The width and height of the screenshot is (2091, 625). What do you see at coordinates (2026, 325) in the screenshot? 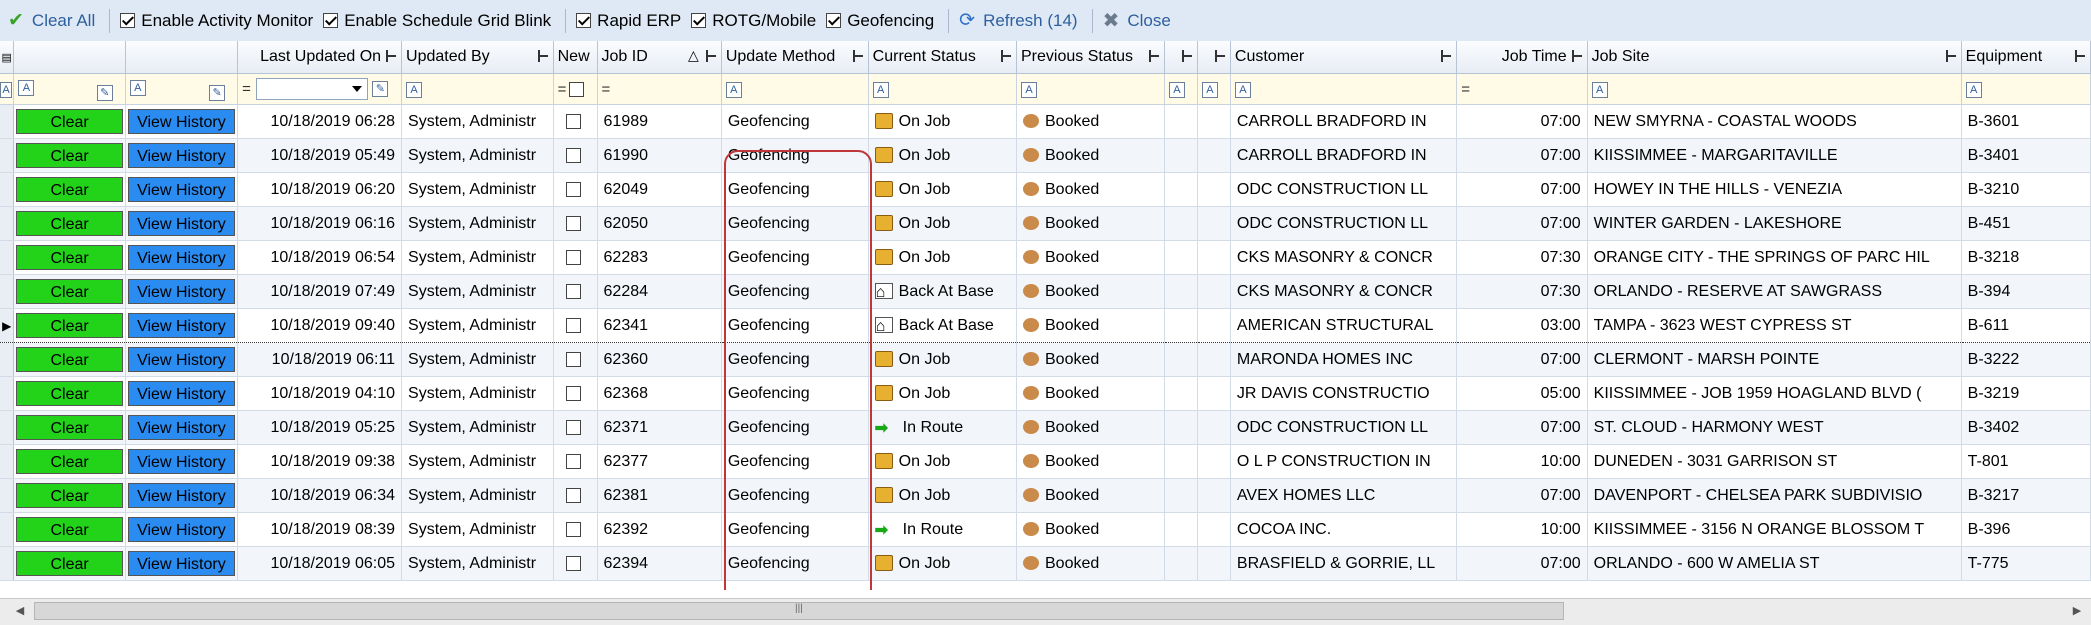
I see `equipment-cell: B-611` at bounding box center [2026, 325].